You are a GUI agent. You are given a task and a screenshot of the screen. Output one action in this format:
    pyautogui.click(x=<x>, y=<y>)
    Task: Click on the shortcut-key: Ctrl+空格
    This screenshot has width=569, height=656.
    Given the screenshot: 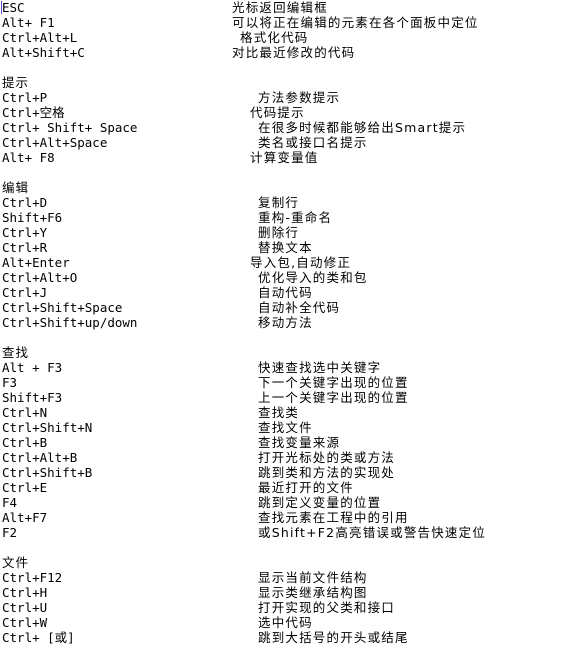 What is the action you would take?
    pyautogui.click(x=33, y=112)
    